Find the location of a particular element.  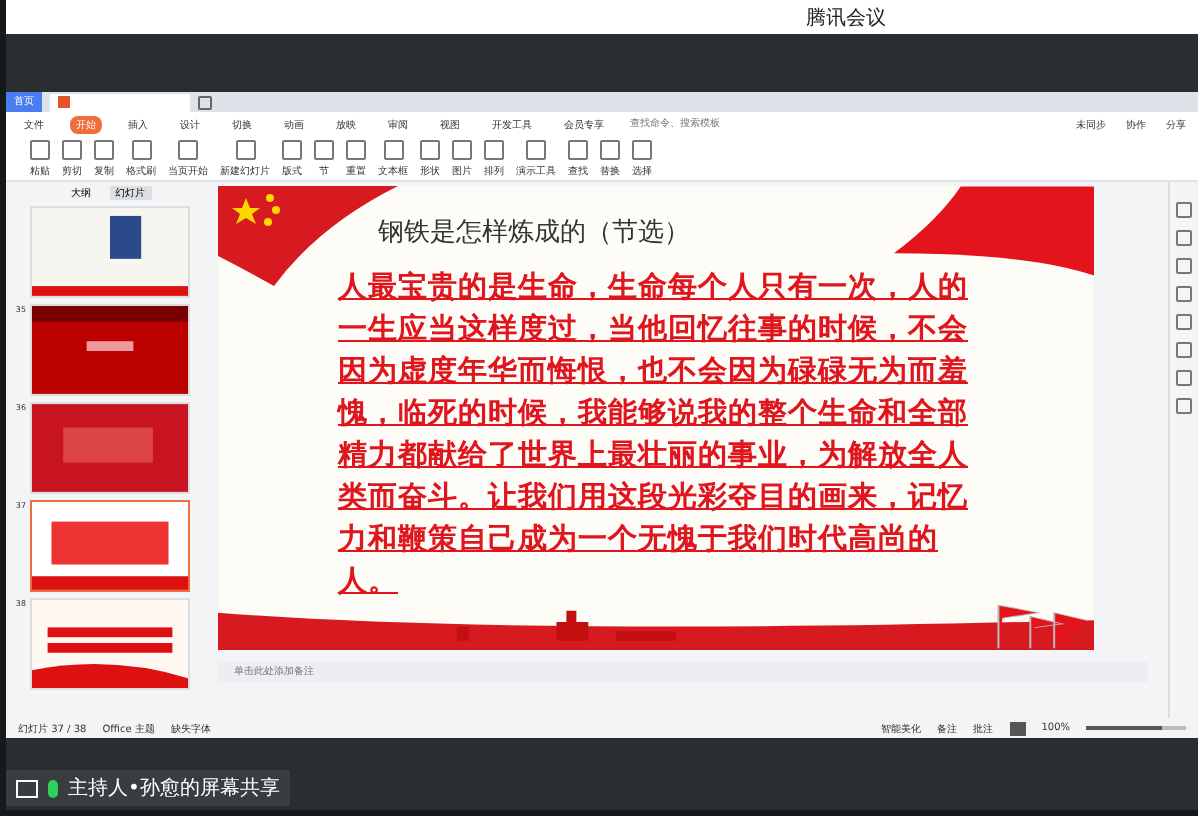

share-label: 主持人•孙愈的屏幕共享 is located at coordinates (174, 788).